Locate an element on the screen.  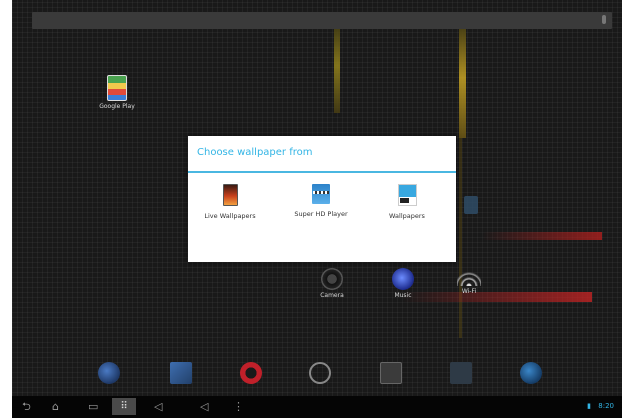
recents-icon: ▭ is located at coordinates (93, 407).